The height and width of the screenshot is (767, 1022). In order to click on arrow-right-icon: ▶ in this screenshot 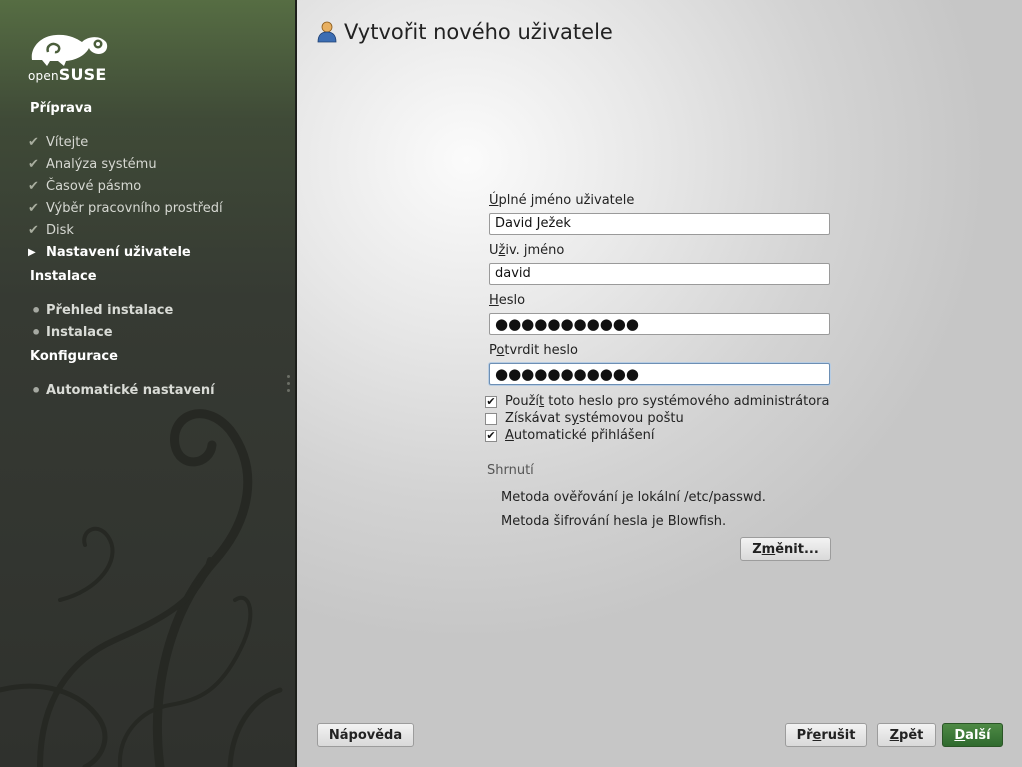, I will do `click(32, 252)`.